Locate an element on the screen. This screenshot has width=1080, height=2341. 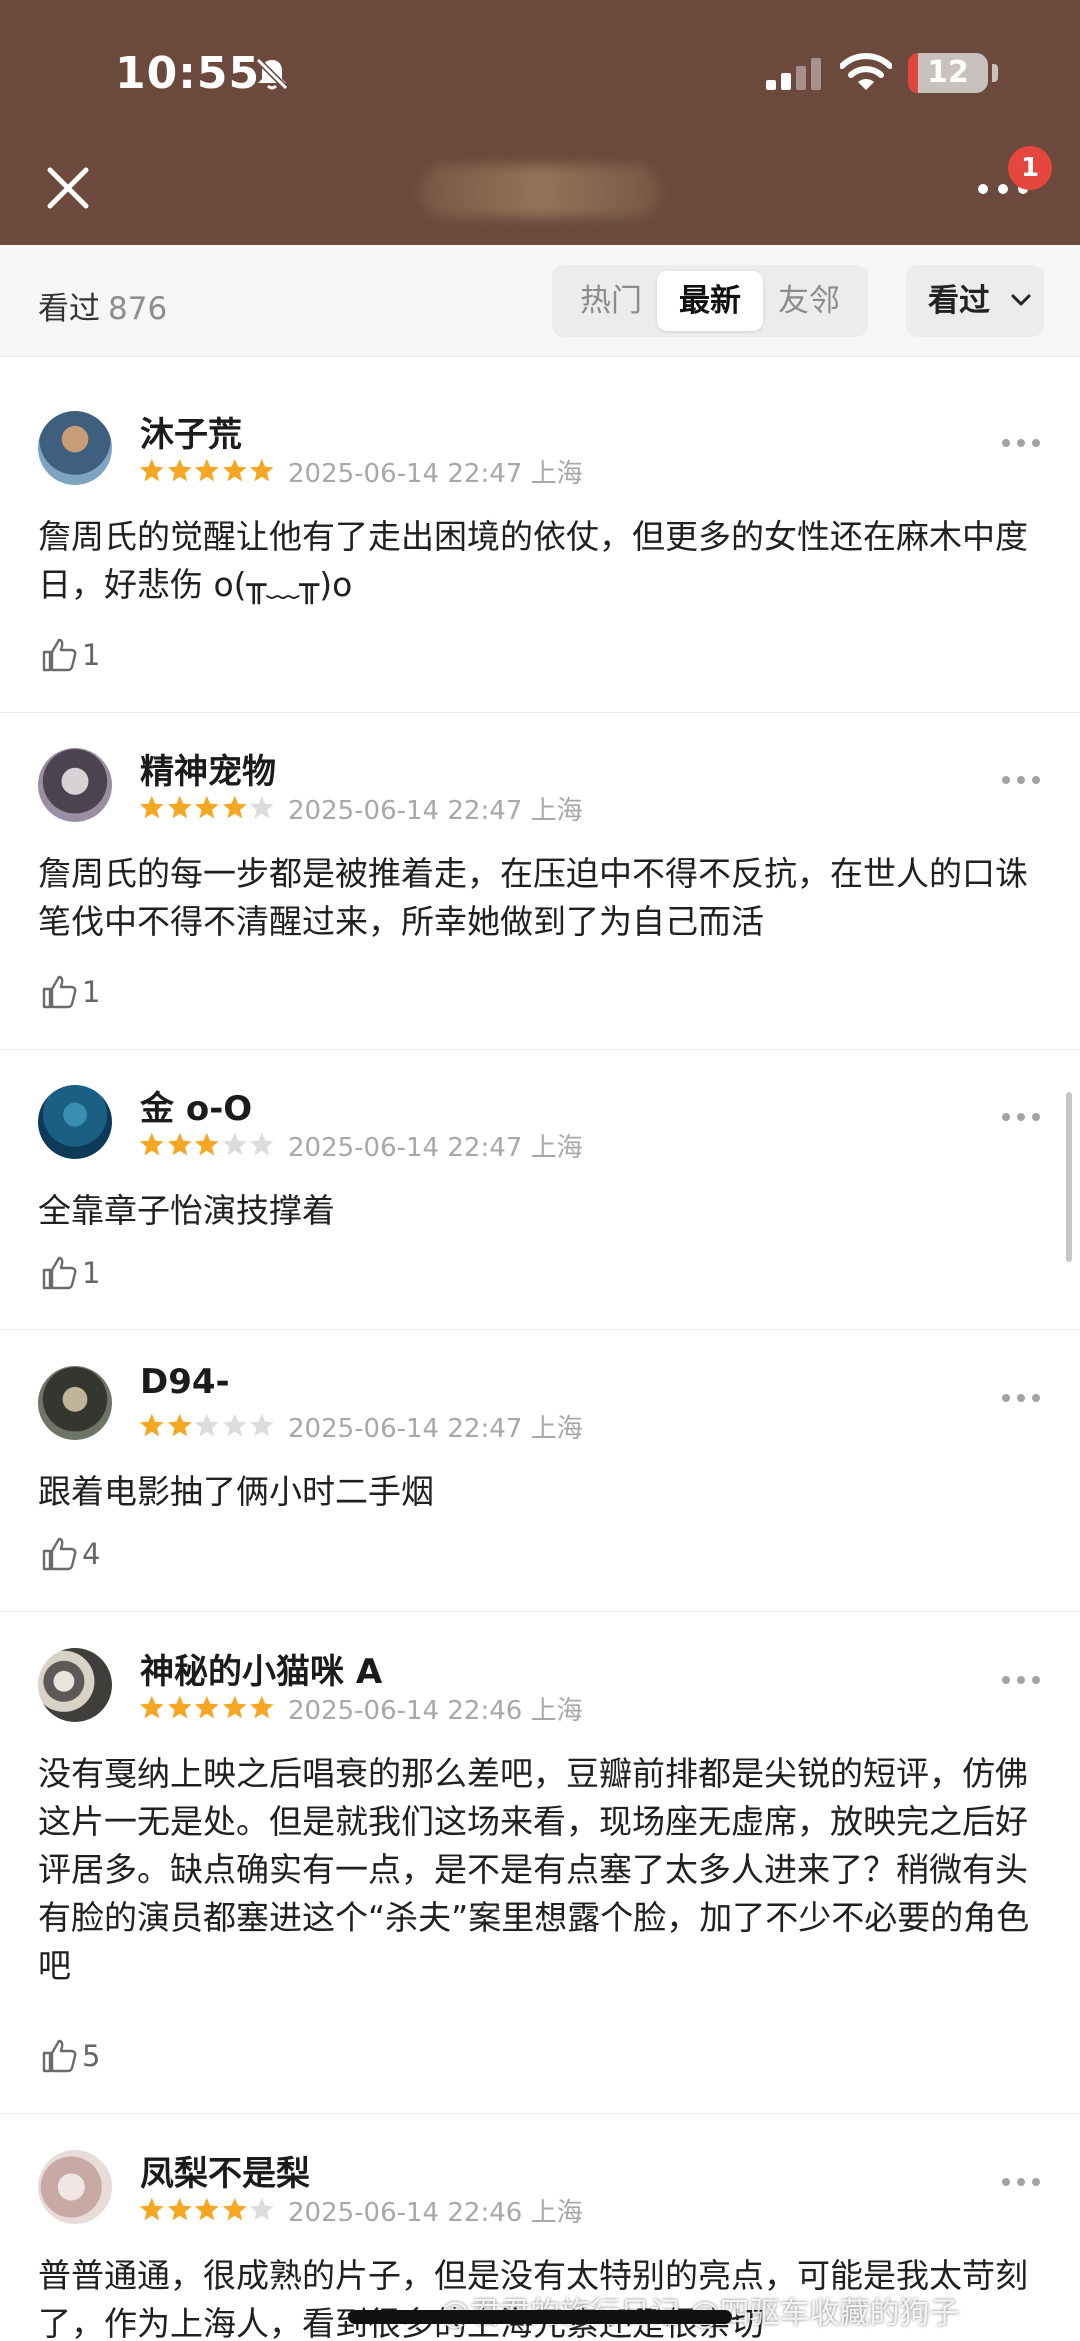
tab-latest: 最新 is located at coordinates (710, 301).